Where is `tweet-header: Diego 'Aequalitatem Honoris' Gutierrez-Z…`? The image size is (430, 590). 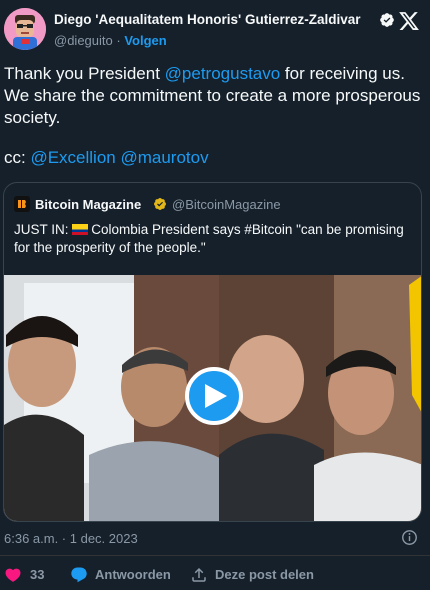
tweet-header: Diego 'Aequalitatem Honoris' Gutierrez-Z… is located at coordinates (215, 31).